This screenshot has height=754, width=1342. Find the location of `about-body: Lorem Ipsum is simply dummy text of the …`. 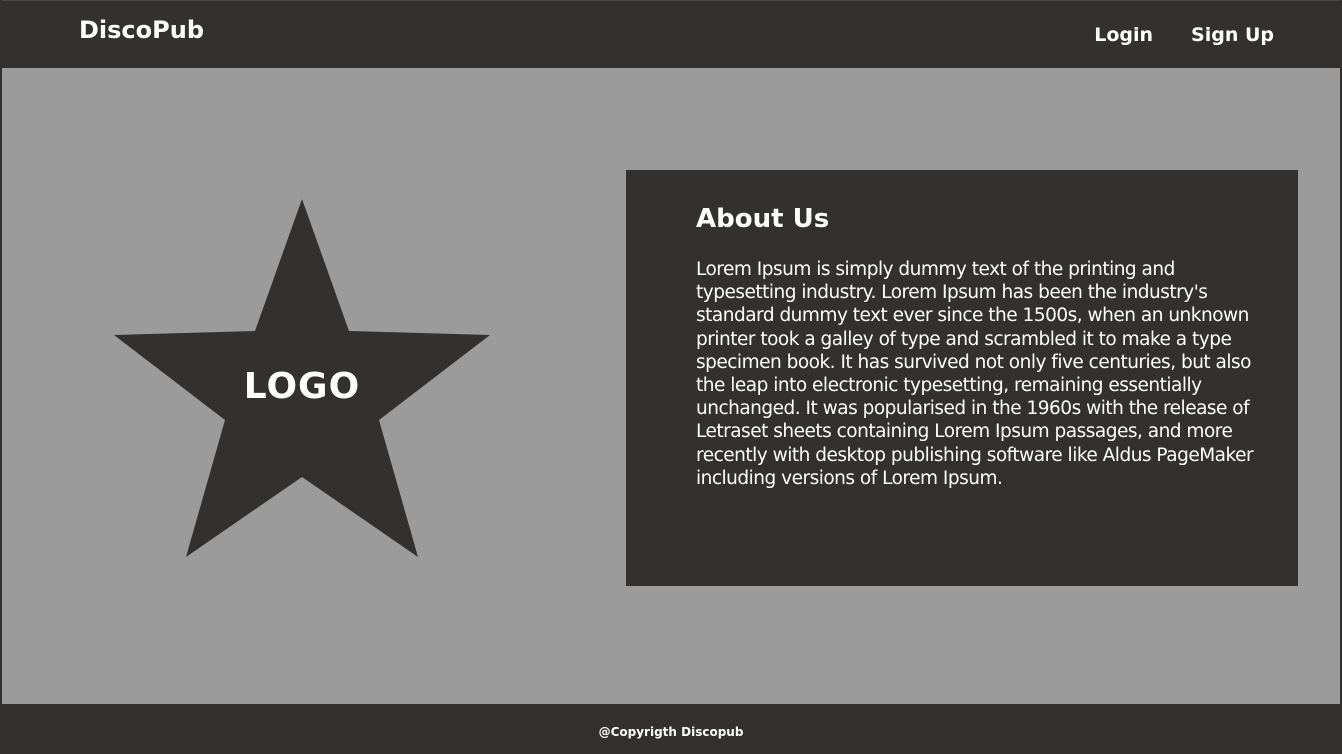

about-body: Lorem Ipsum is simply dummy text of the … is located at coordinates (975, 374).